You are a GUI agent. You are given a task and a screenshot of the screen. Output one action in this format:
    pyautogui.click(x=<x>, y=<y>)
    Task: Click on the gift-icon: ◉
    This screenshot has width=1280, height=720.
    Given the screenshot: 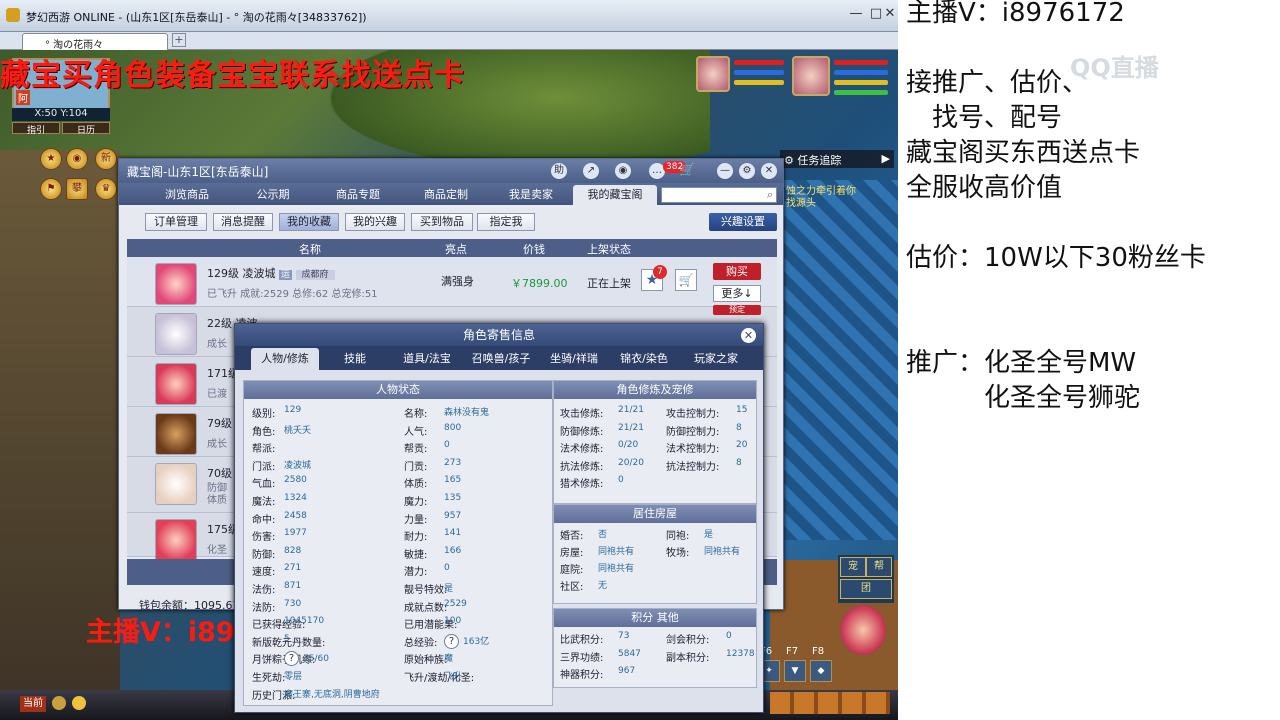 What is the action you would take?
    pyautogui.click(x=77, y=159)
    